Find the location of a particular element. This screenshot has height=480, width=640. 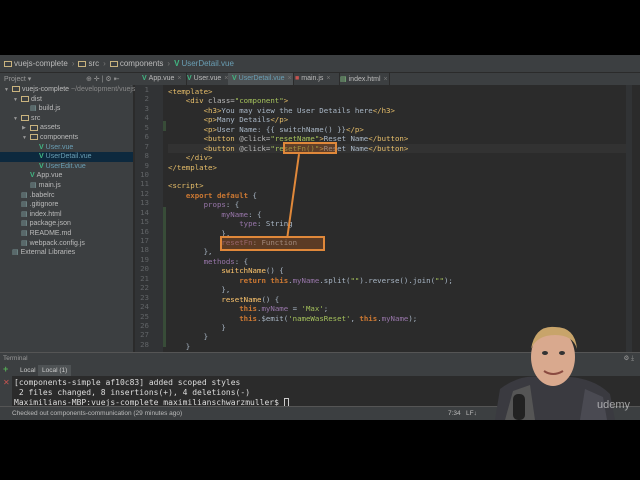

tree-item: ▼ dist is located at coordinates (66, 100).